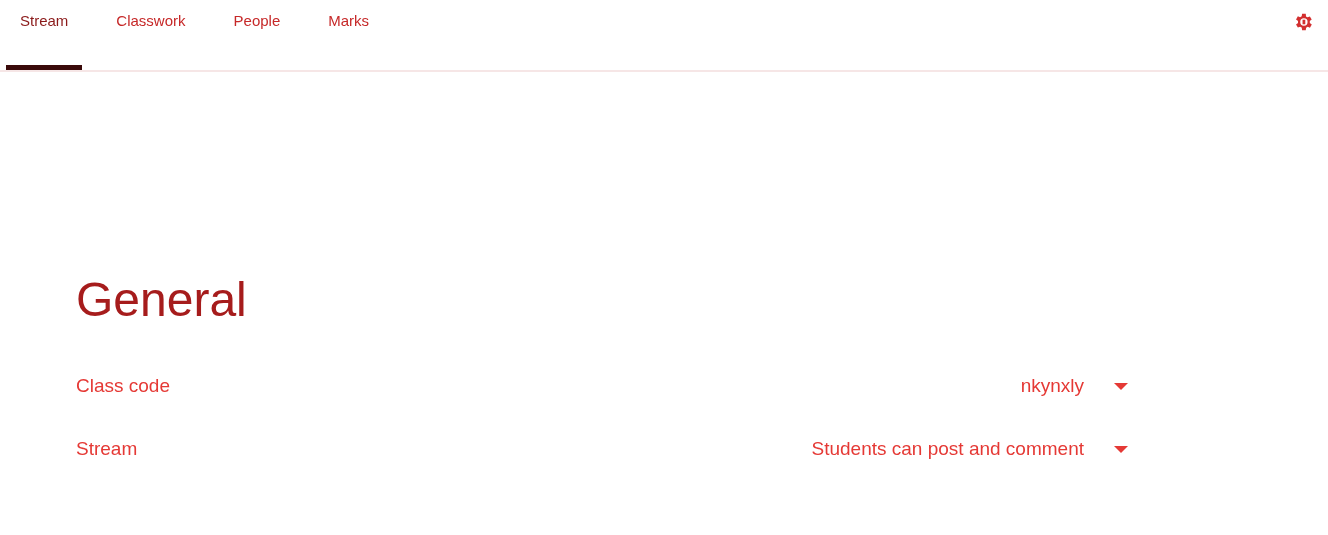 The width and height of the screenshot is (1328, 535). What do you see at coordinates (257, 35) in the screenshot?
I see `tab: People` at bounding box center [257, 35].